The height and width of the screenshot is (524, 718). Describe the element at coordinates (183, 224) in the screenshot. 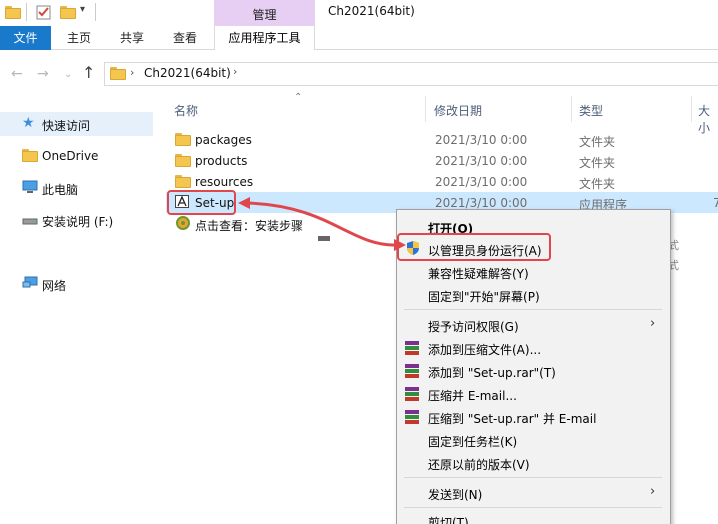

I see `browser-link-icon` at that location.